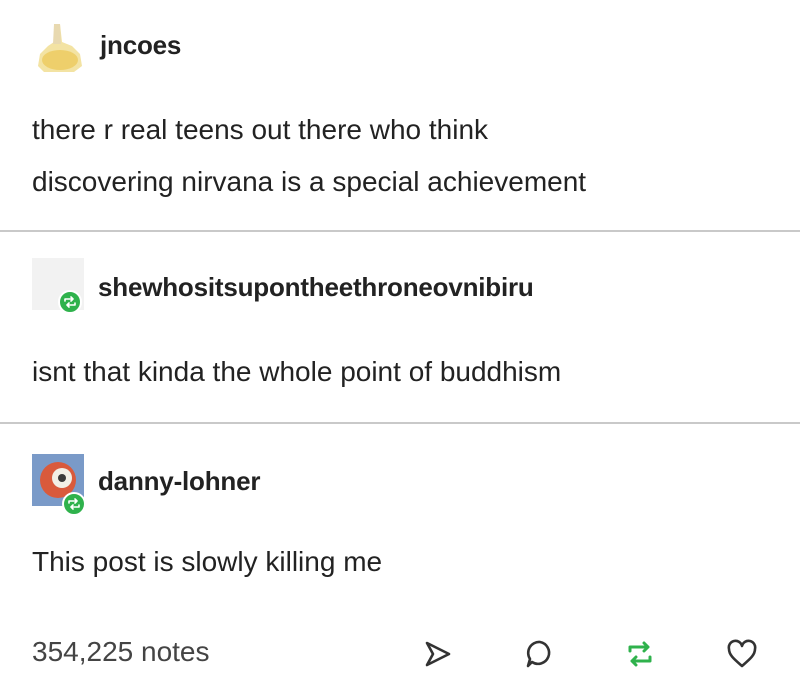 This screenshot has height=687, width=800. What do you see at coordinates (742, 654) in the screenshot?
I see `like-icon` at bounding box center [742, 654].